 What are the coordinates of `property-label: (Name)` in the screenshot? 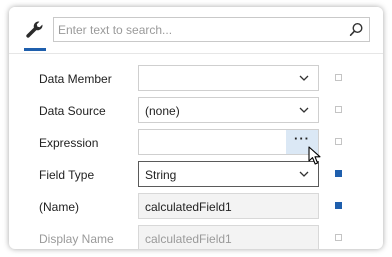 It's located at (59, 207).